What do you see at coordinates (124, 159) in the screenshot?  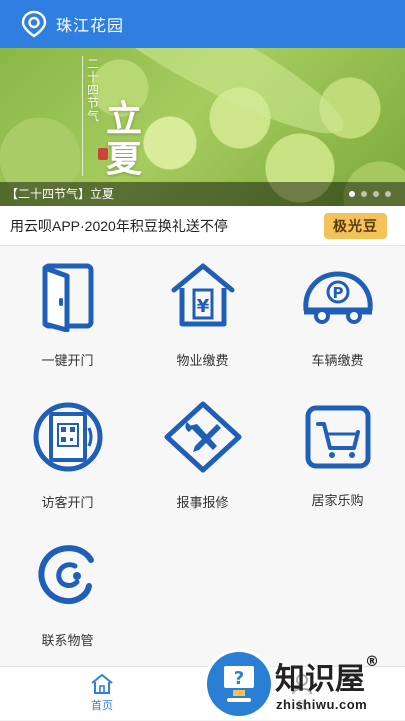 I see `banner-big-char-2: 夏` at bounding box center [124, 159].